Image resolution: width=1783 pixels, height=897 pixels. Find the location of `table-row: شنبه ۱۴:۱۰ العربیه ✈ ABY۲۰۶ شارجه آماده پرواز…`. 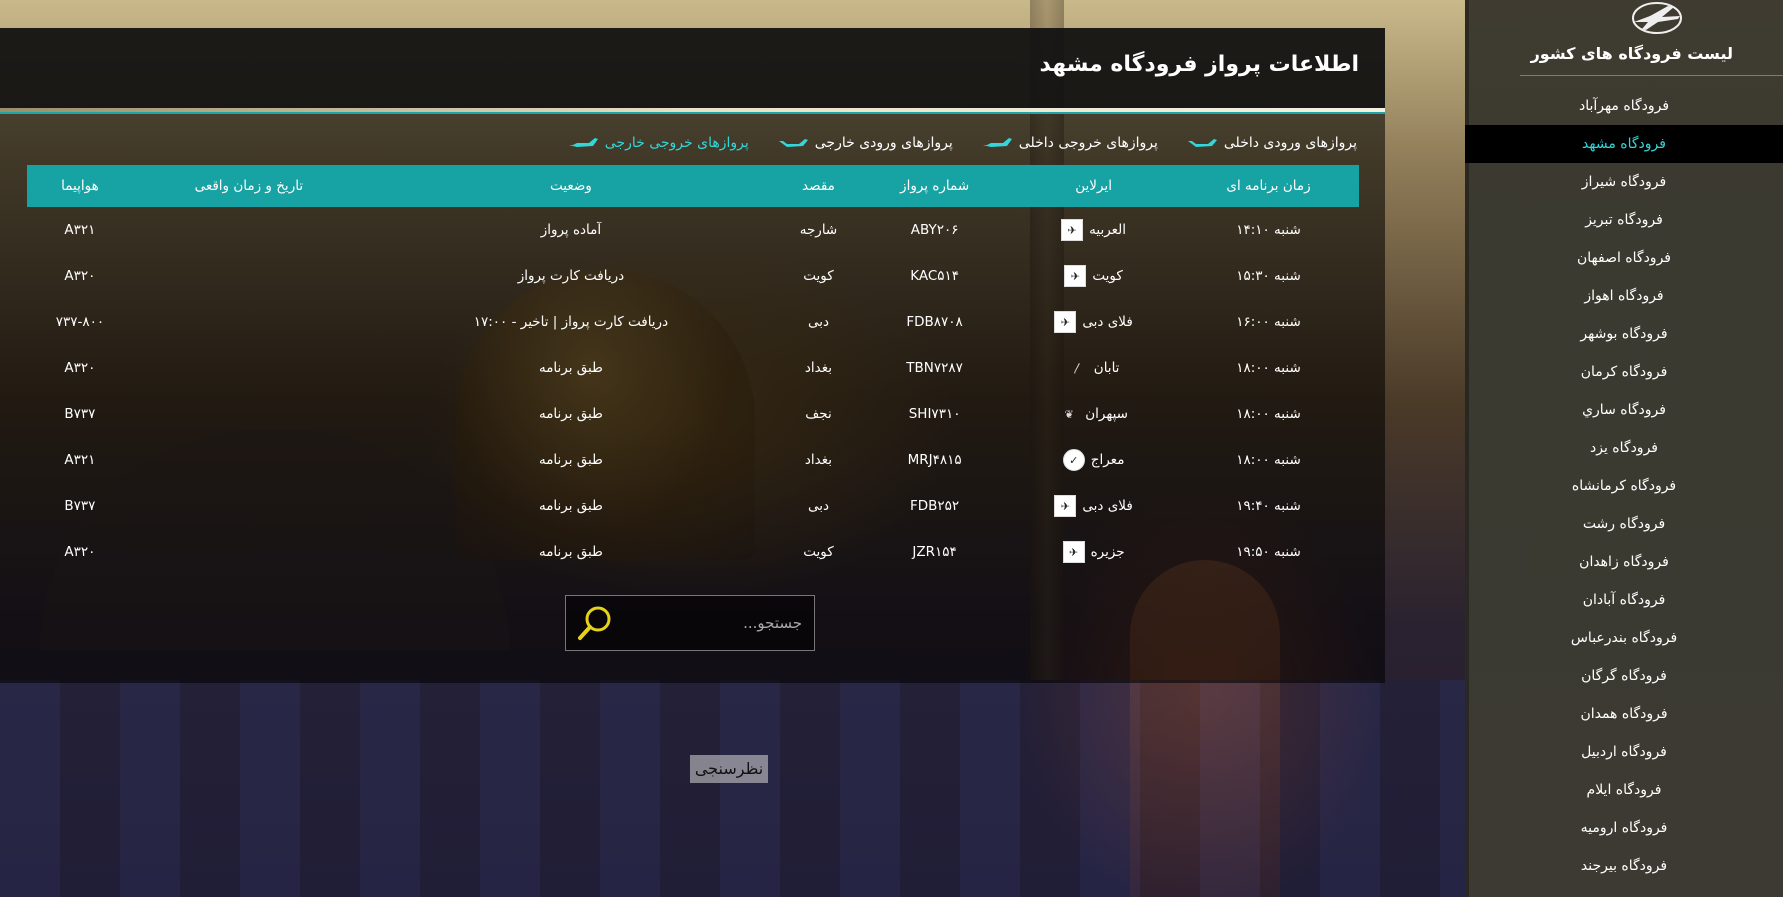

table-row: شنبه ۱۴:۱۰ العربیه ✈ ABY۲۰۶ شارجه آماده پرواز… is located at coordinates (693, 230).